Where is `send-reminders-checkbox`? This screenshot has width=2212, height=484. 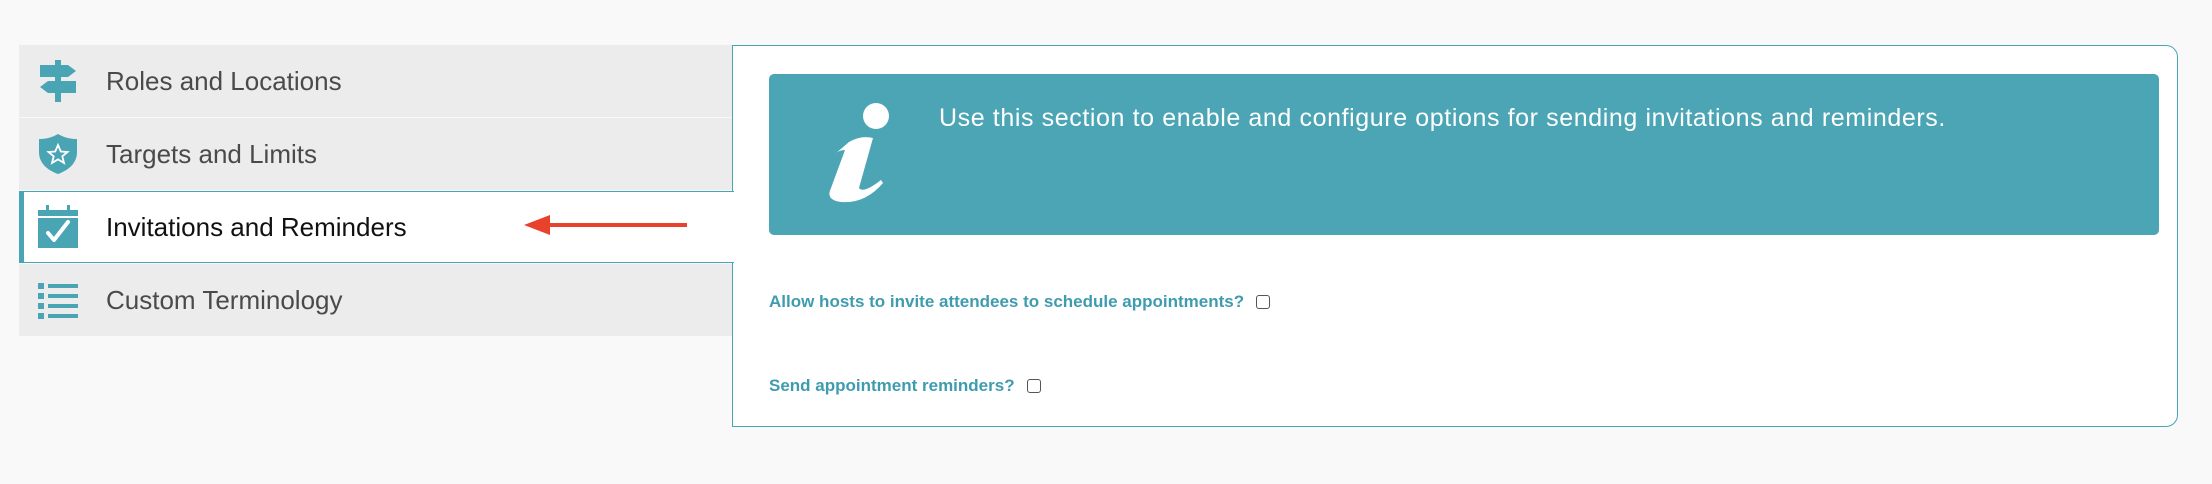 send-reminders-checkbox is located at coordinates (1033, 386).